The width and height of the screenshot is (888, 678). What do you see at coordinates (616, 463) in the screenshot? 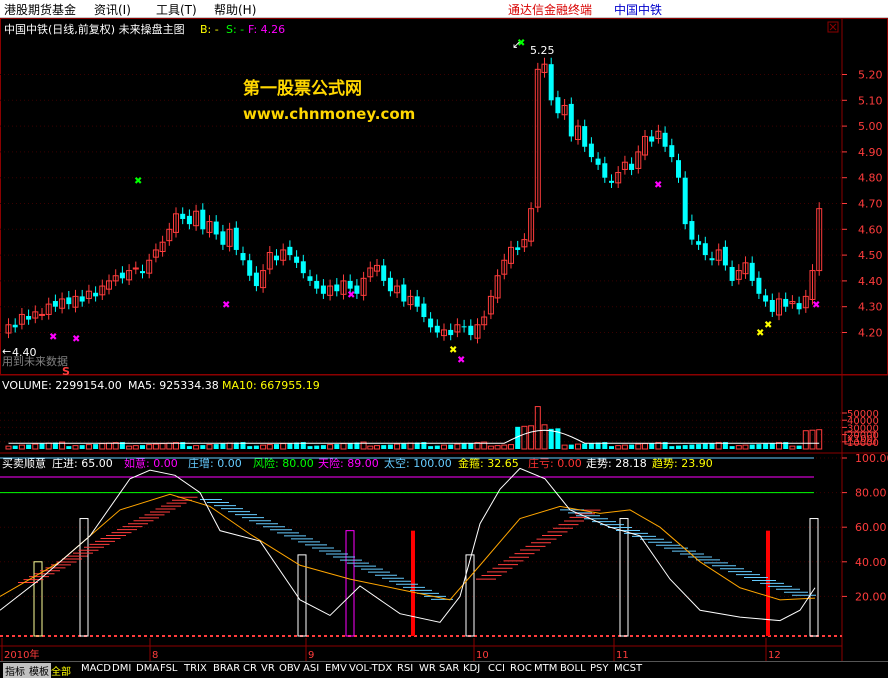
I see `indicator-value-label: 走势: 28.18` at bounding box center [616, 463].